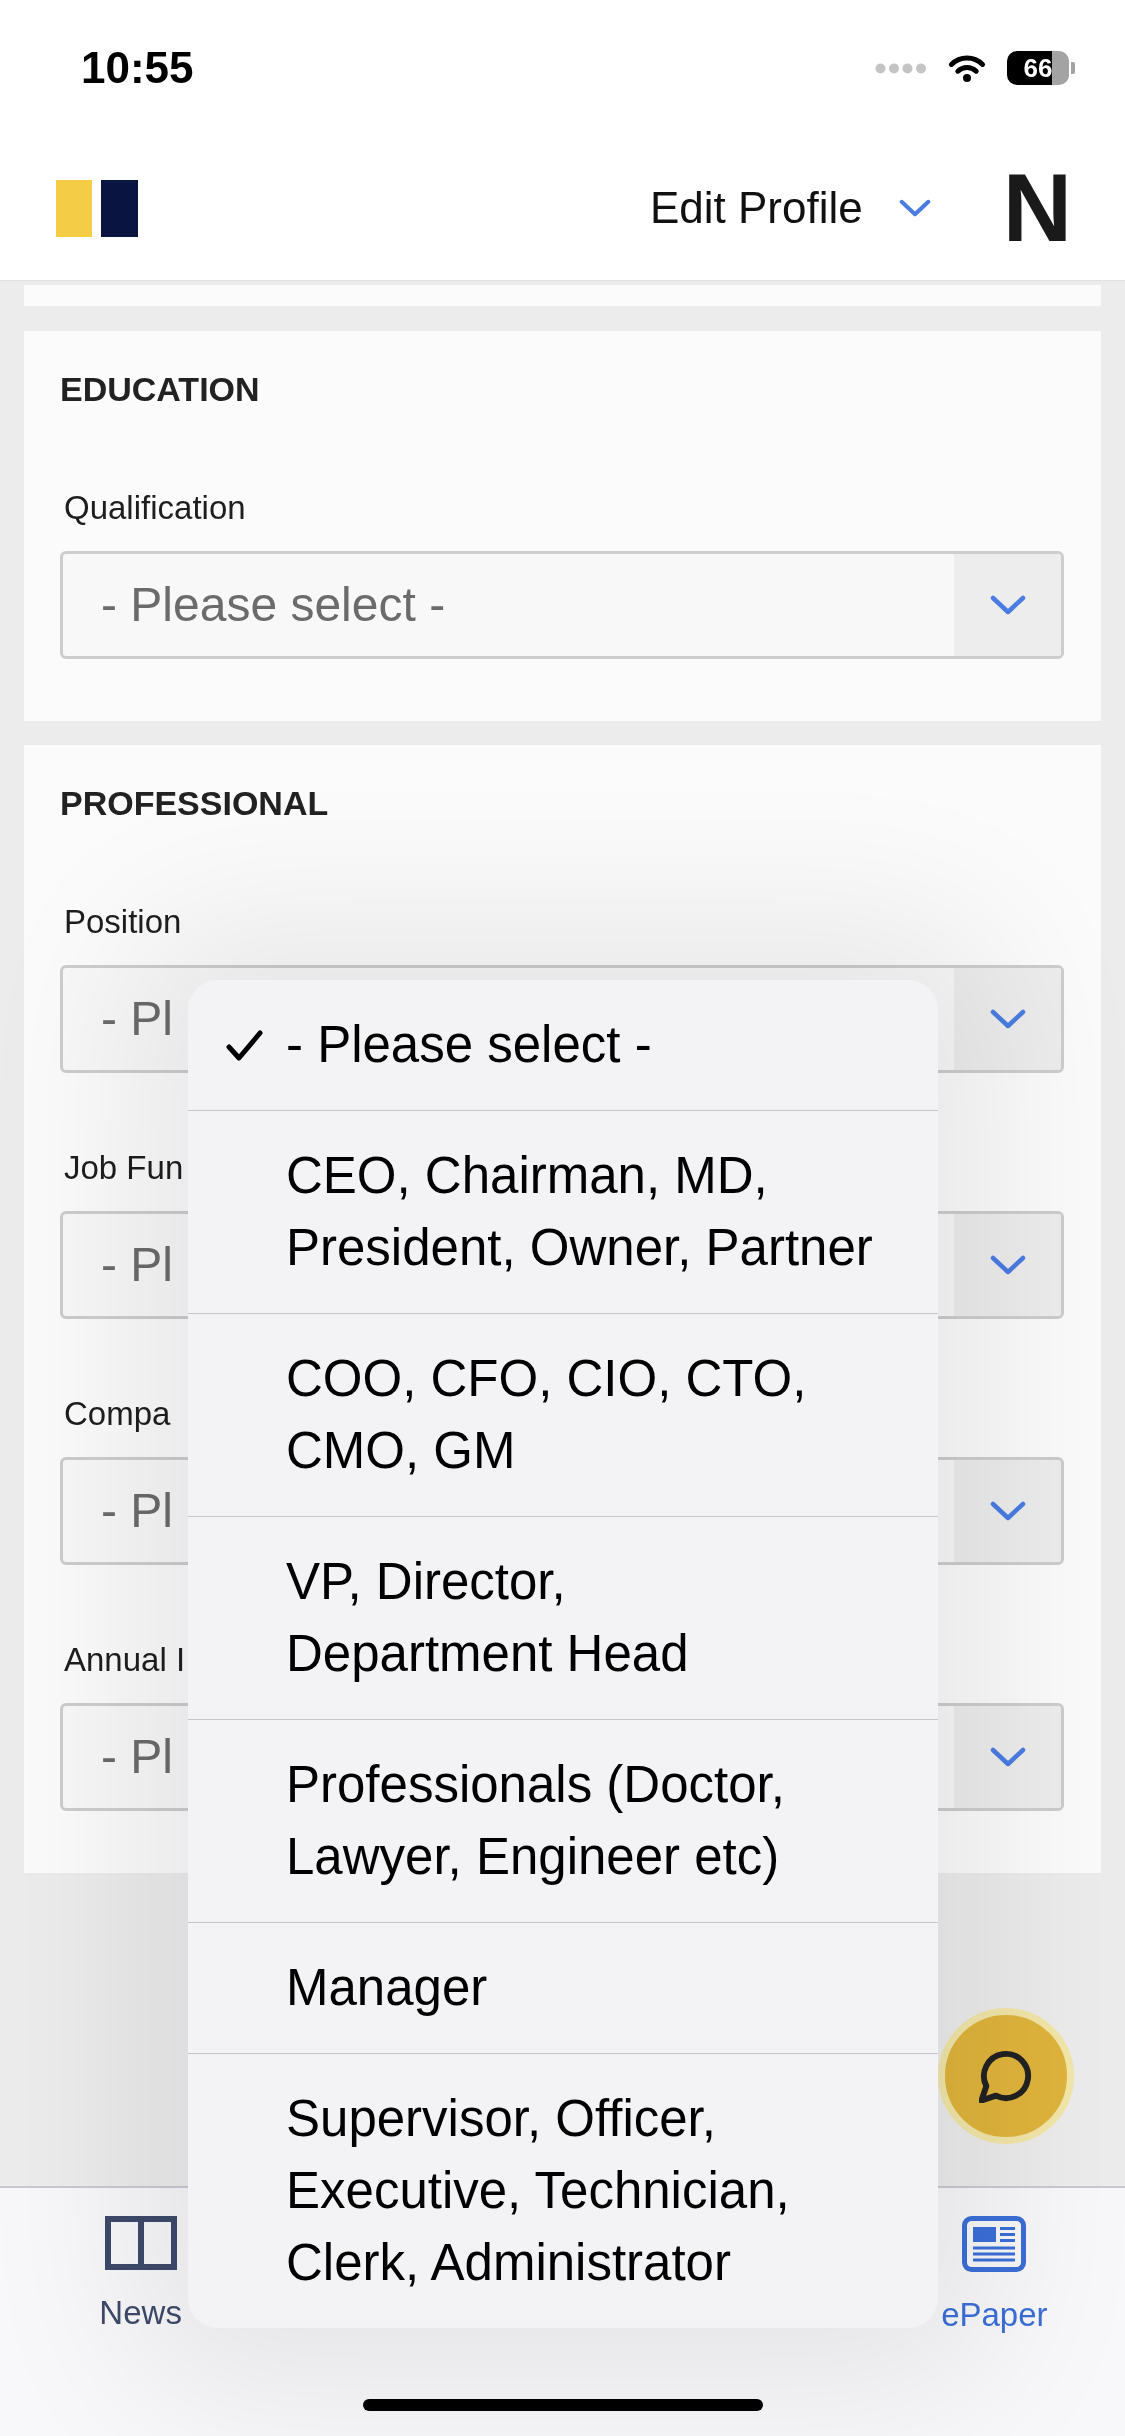  Describe the element at coordinates (994, 2244) in the screenshot. I see `newspaper-icon` at that location.